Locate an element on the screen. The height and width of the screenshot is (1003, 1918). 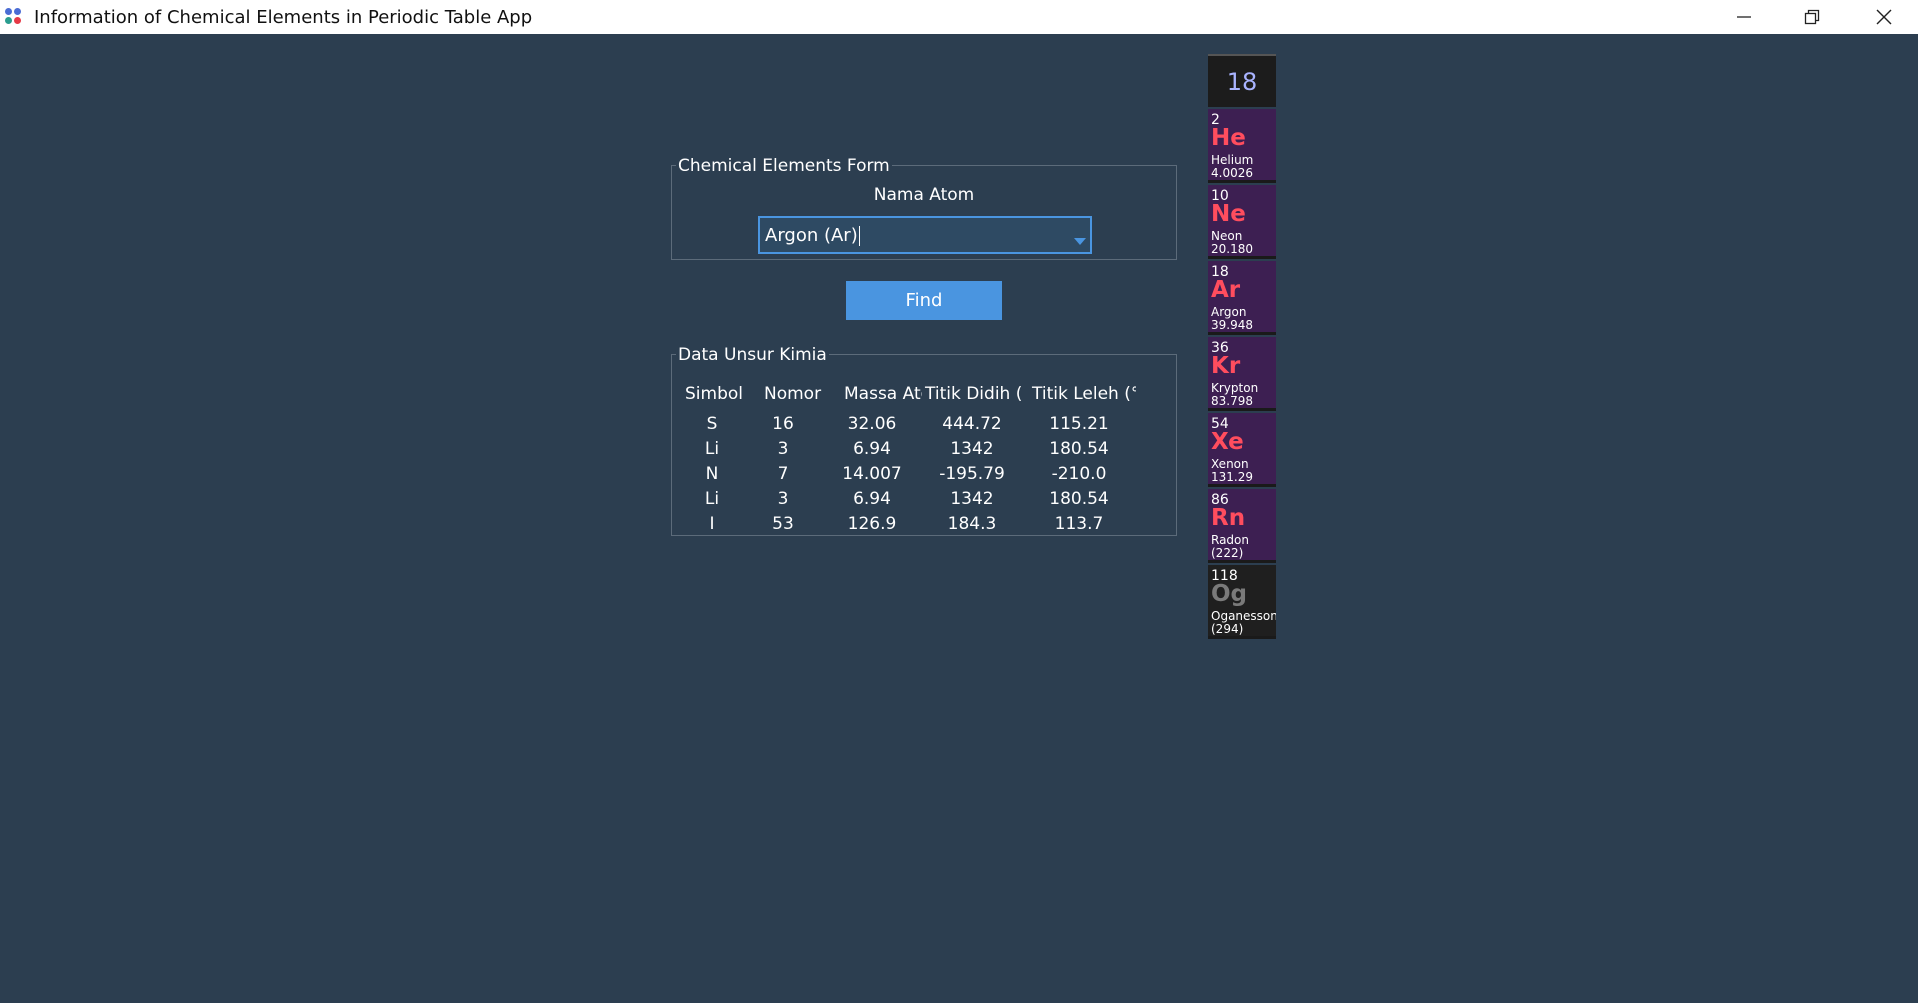
element-symbol: Rn is located at coordinates (1228, 518).